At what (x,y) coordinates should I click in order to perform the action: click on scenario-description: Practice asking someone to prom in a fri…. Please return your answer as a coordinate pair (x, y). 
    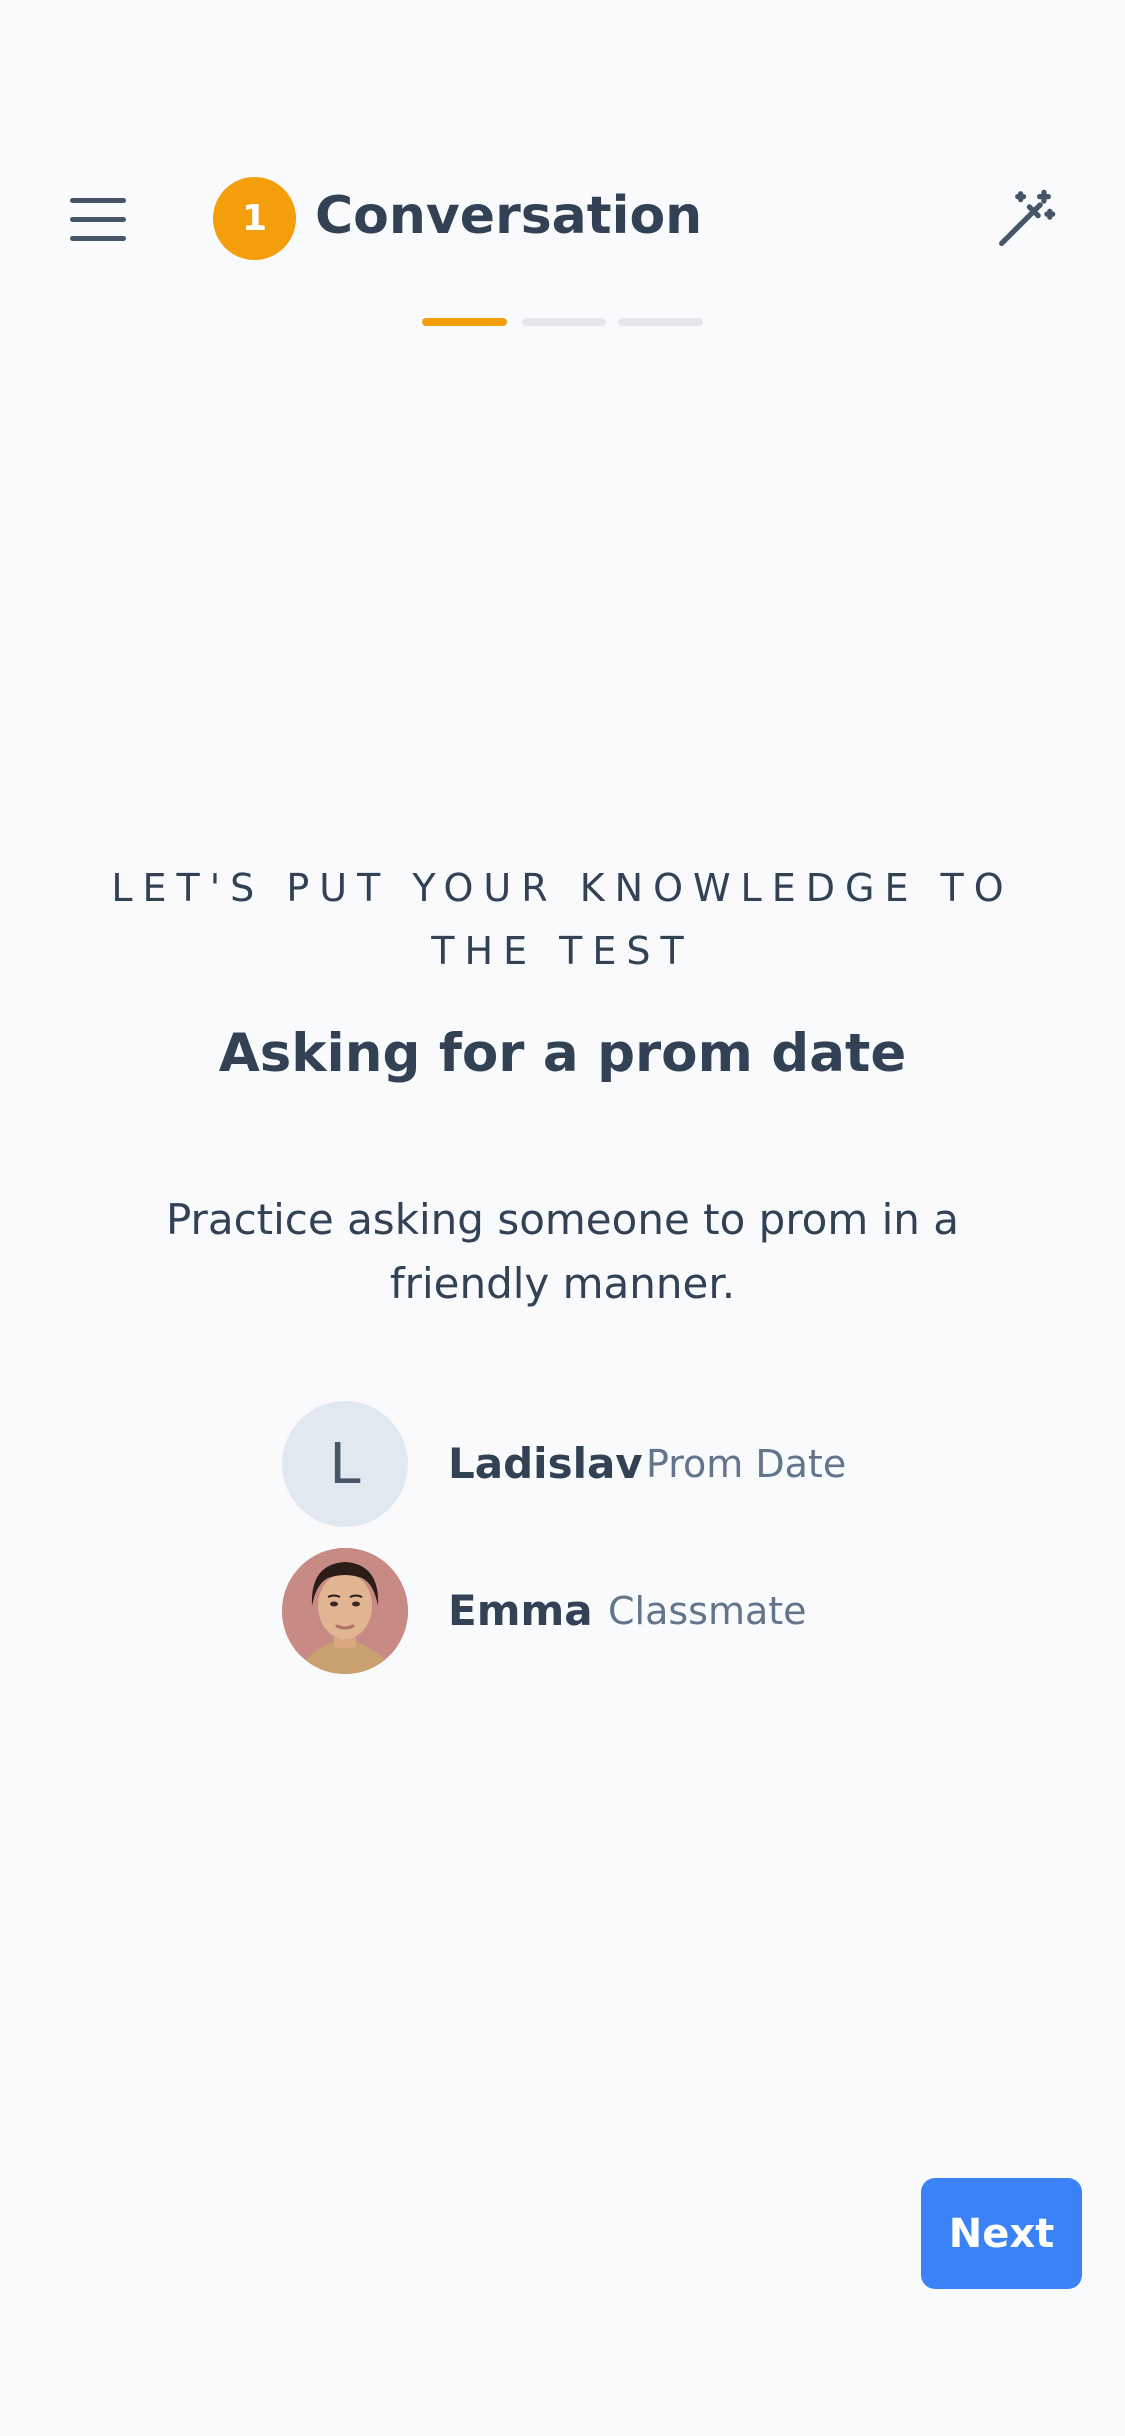
    Looking at the image, I should click on (562, 1251).